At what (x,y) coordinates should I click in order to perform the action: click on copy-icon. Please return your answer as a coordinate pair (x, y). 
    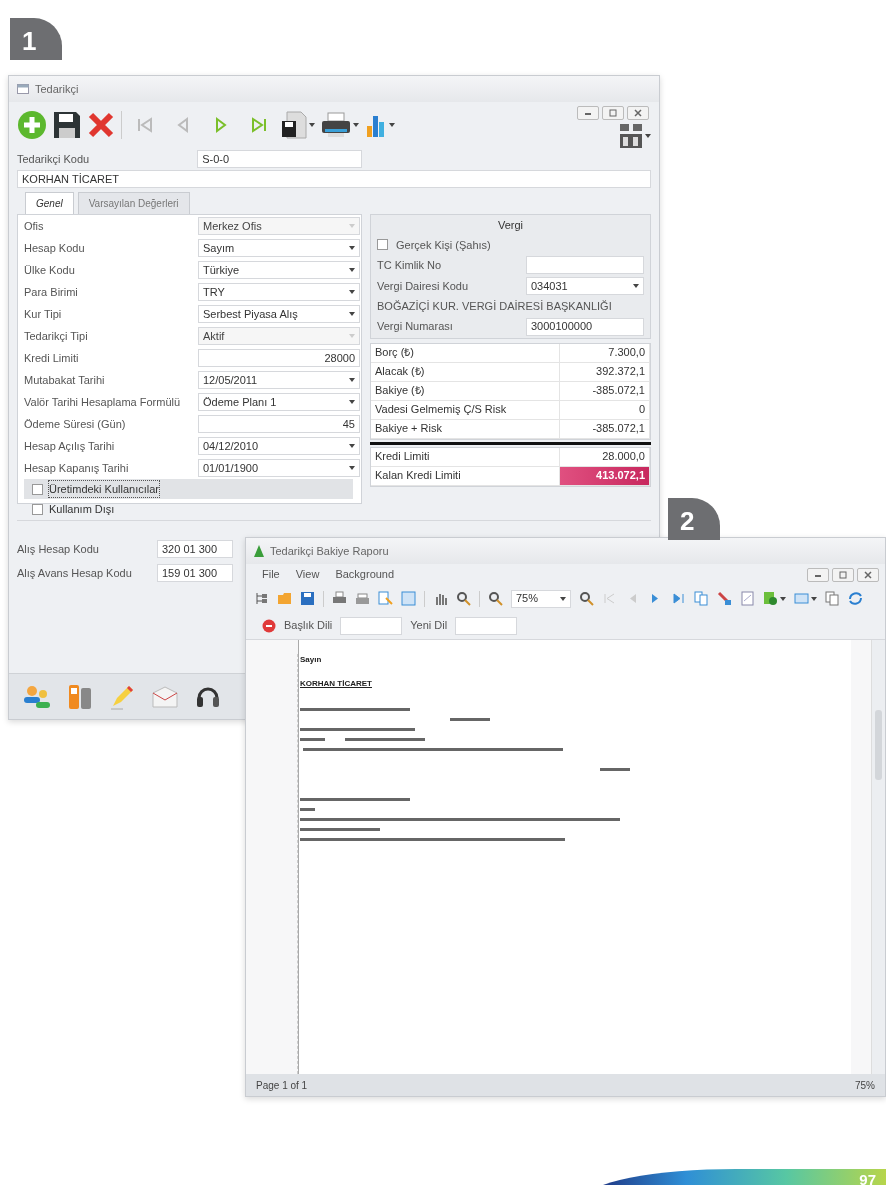
    Looking at the image, I should click on (832, 598).